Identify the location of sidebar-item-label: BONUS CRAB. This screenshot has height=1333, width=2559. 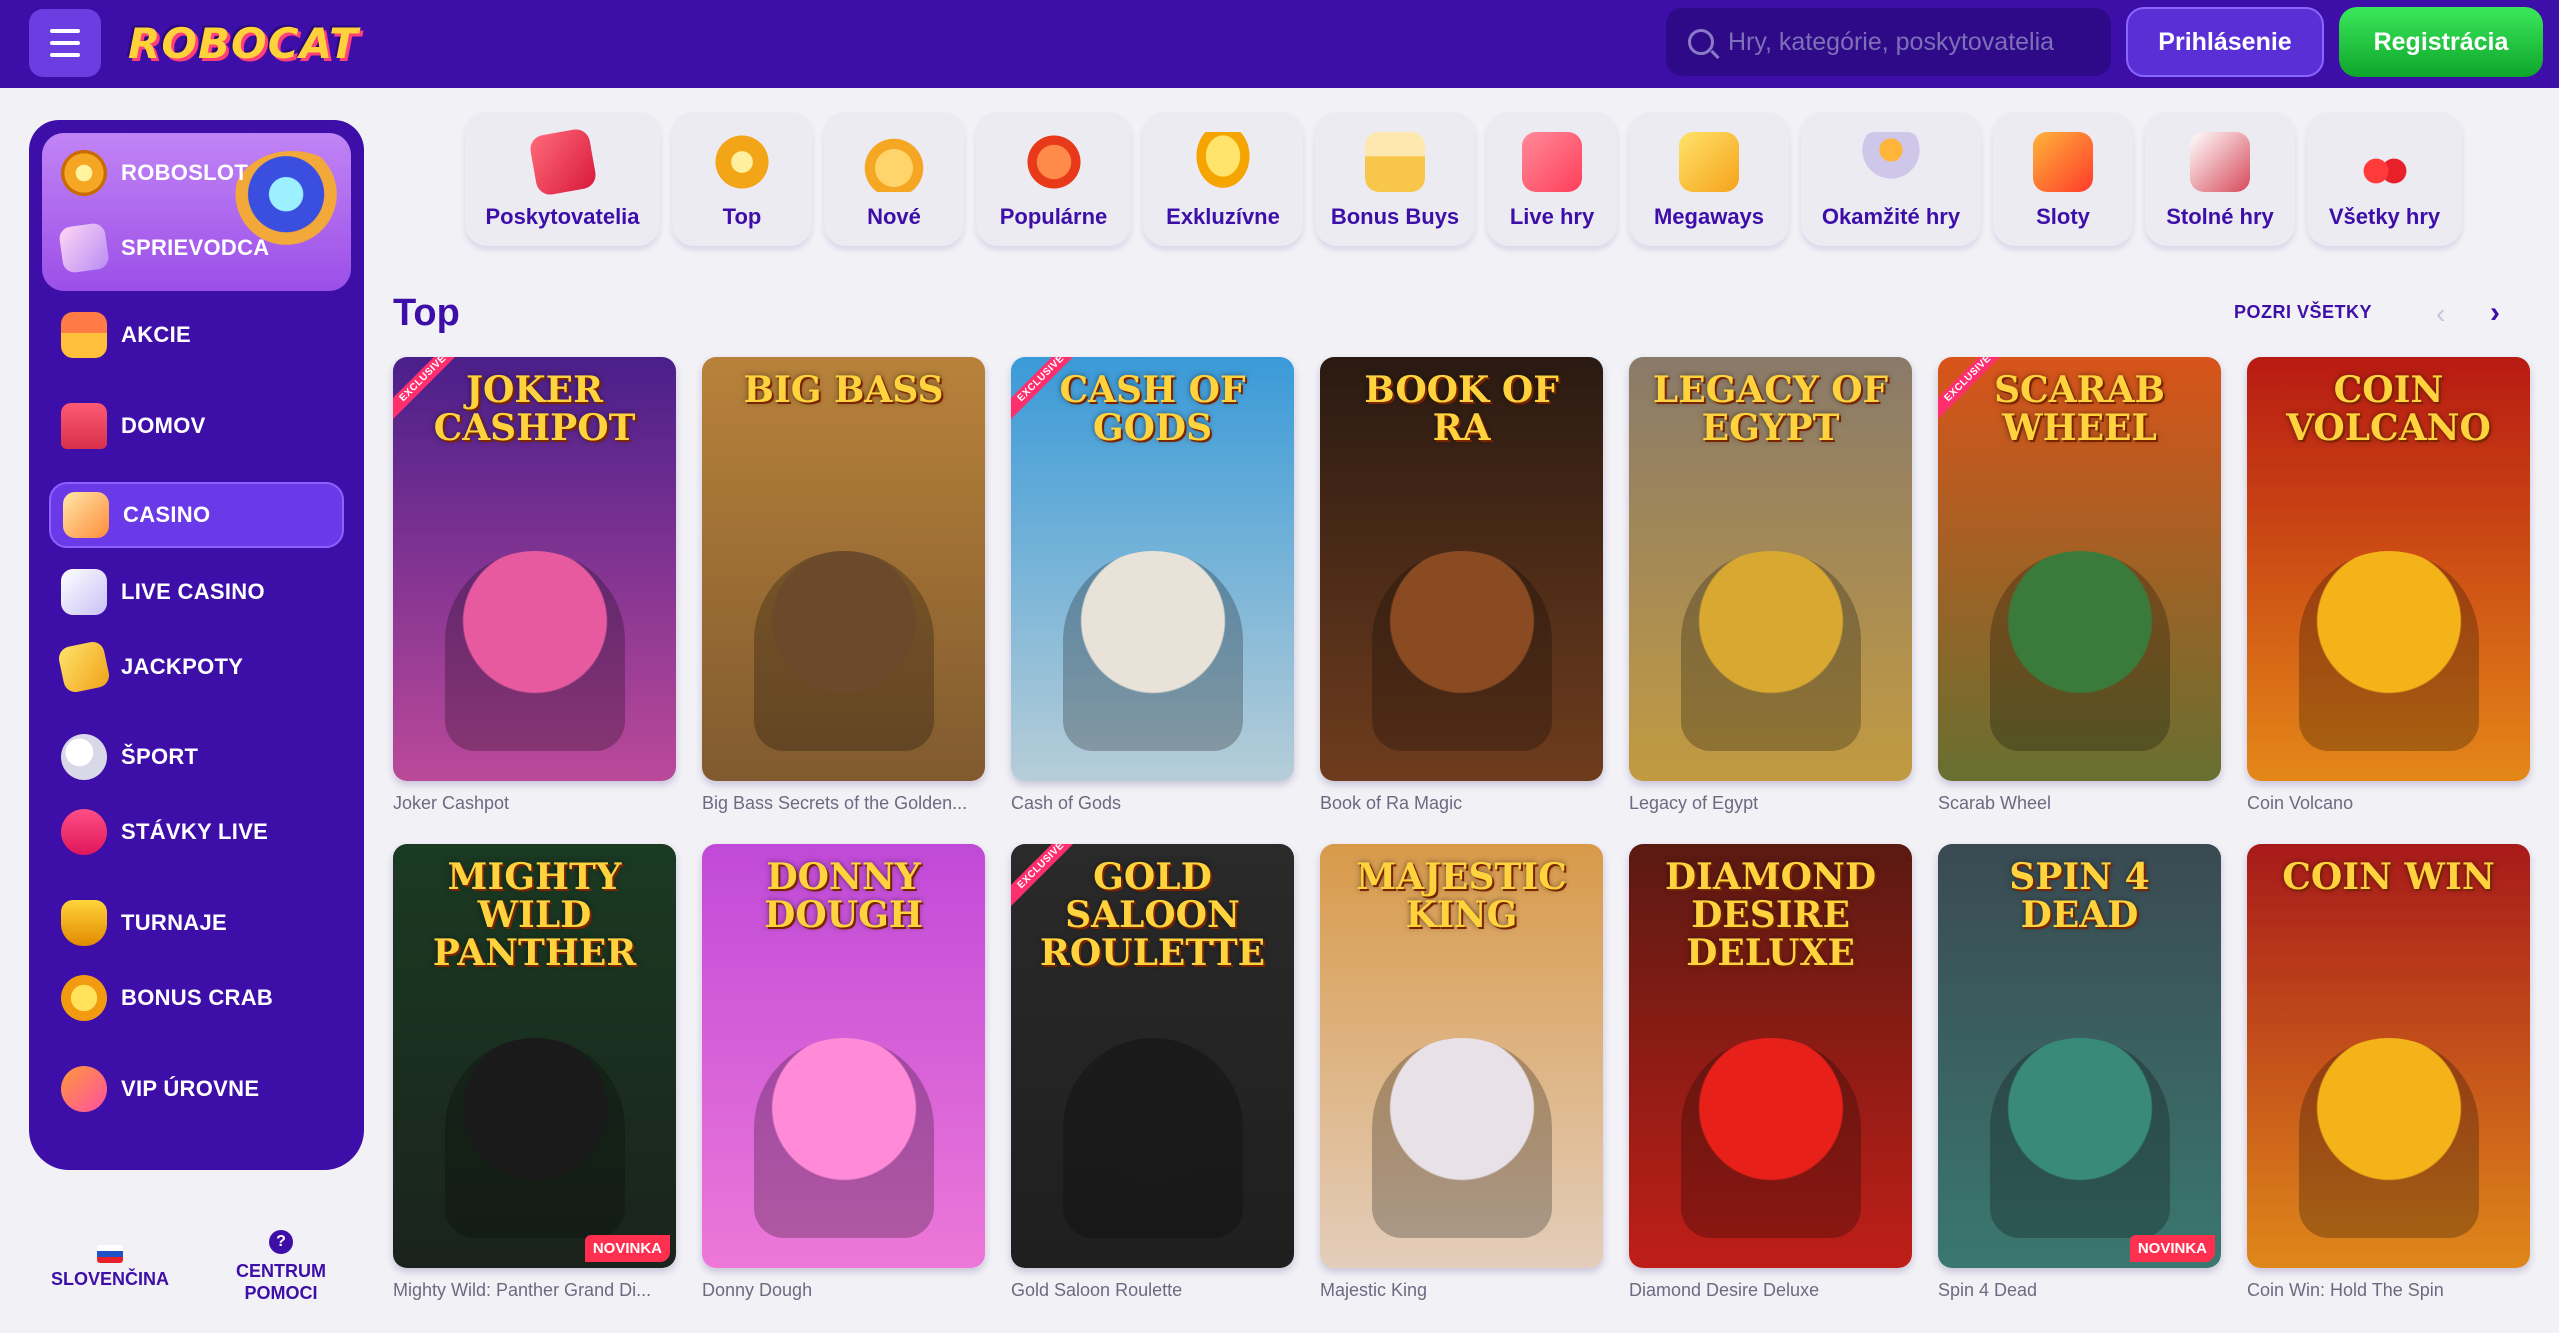
(197, 997).